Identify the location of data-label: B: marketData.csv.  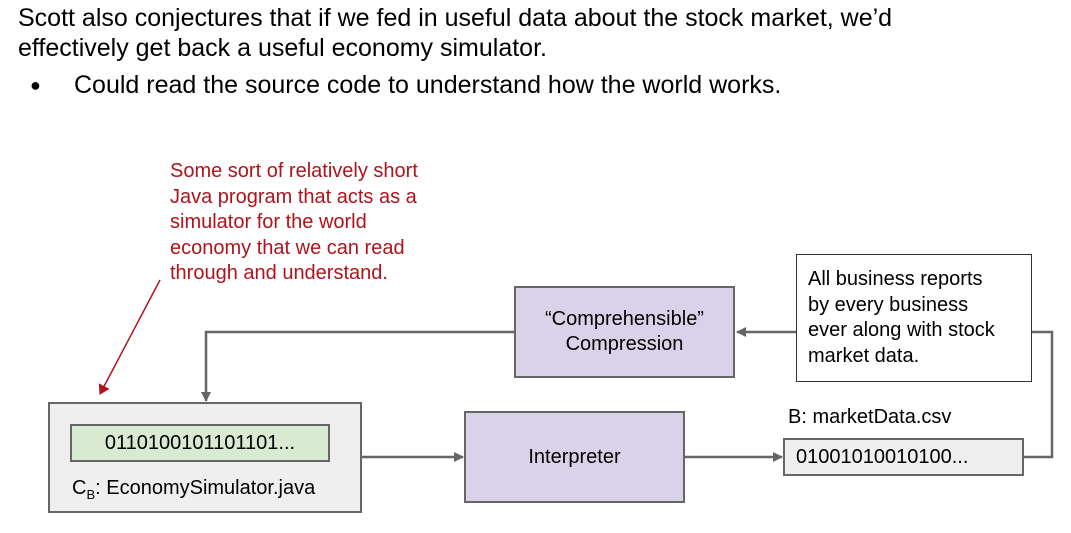
(870, 417).